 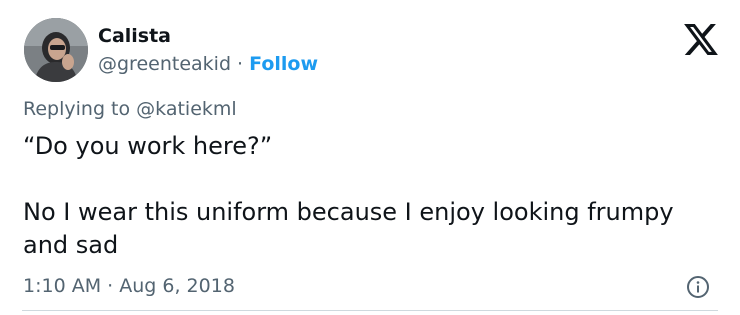 What do you see at coordinates (148, 146) in the screenshot?
I see `tweet-text-line-1: “Do you work here?”` at bounding box center [148, 146].